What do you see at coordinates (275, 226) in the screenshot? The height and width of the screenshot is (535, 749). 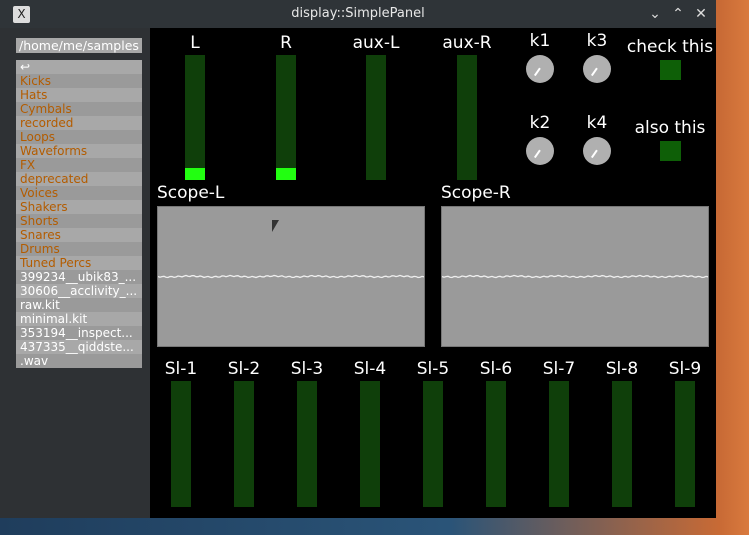 I see `mouse-cursor-icon` at bounding box center [275, 226].